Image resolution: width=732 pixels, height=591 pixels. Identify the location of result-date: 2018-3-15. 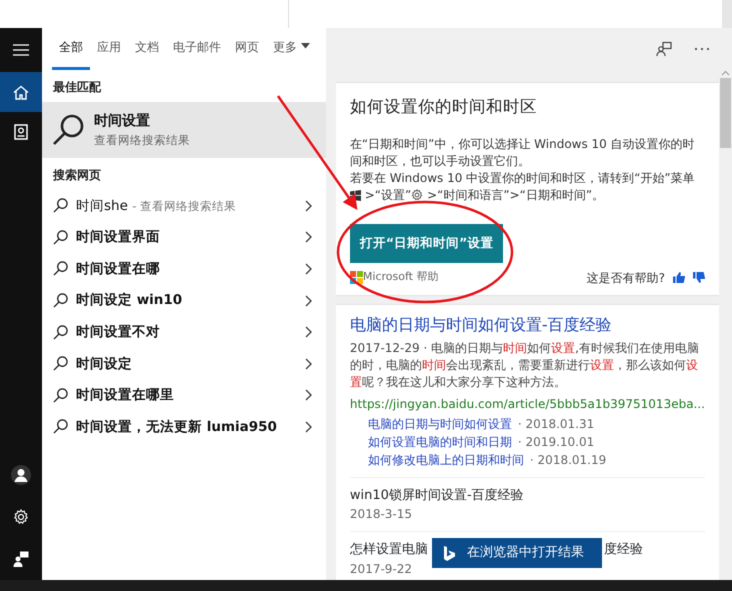
(382, 514).